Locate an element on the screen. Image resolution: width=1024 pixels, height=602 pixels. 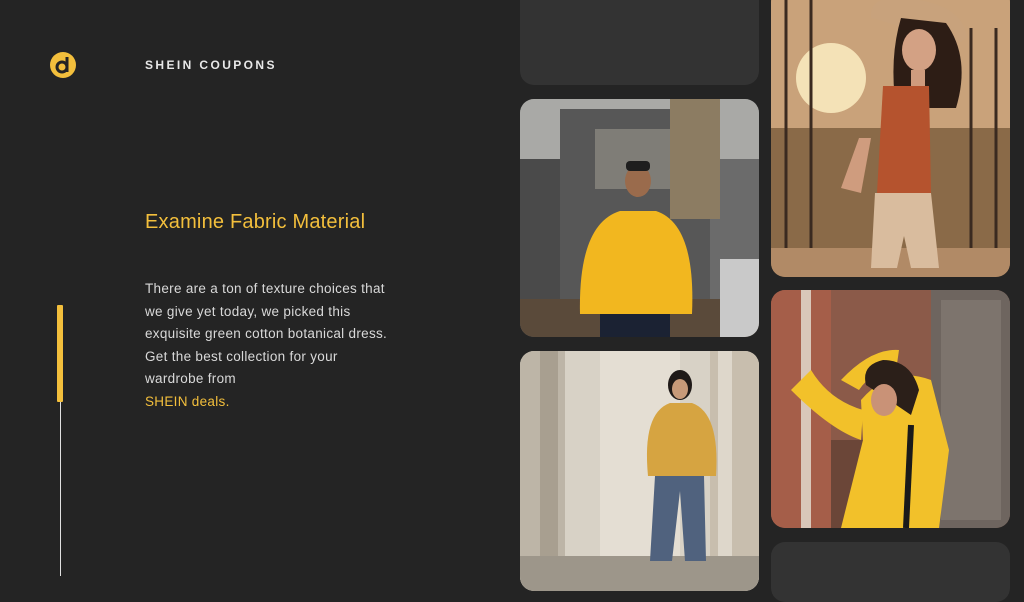
blank-tile-top is located at coordinates (639, 42).